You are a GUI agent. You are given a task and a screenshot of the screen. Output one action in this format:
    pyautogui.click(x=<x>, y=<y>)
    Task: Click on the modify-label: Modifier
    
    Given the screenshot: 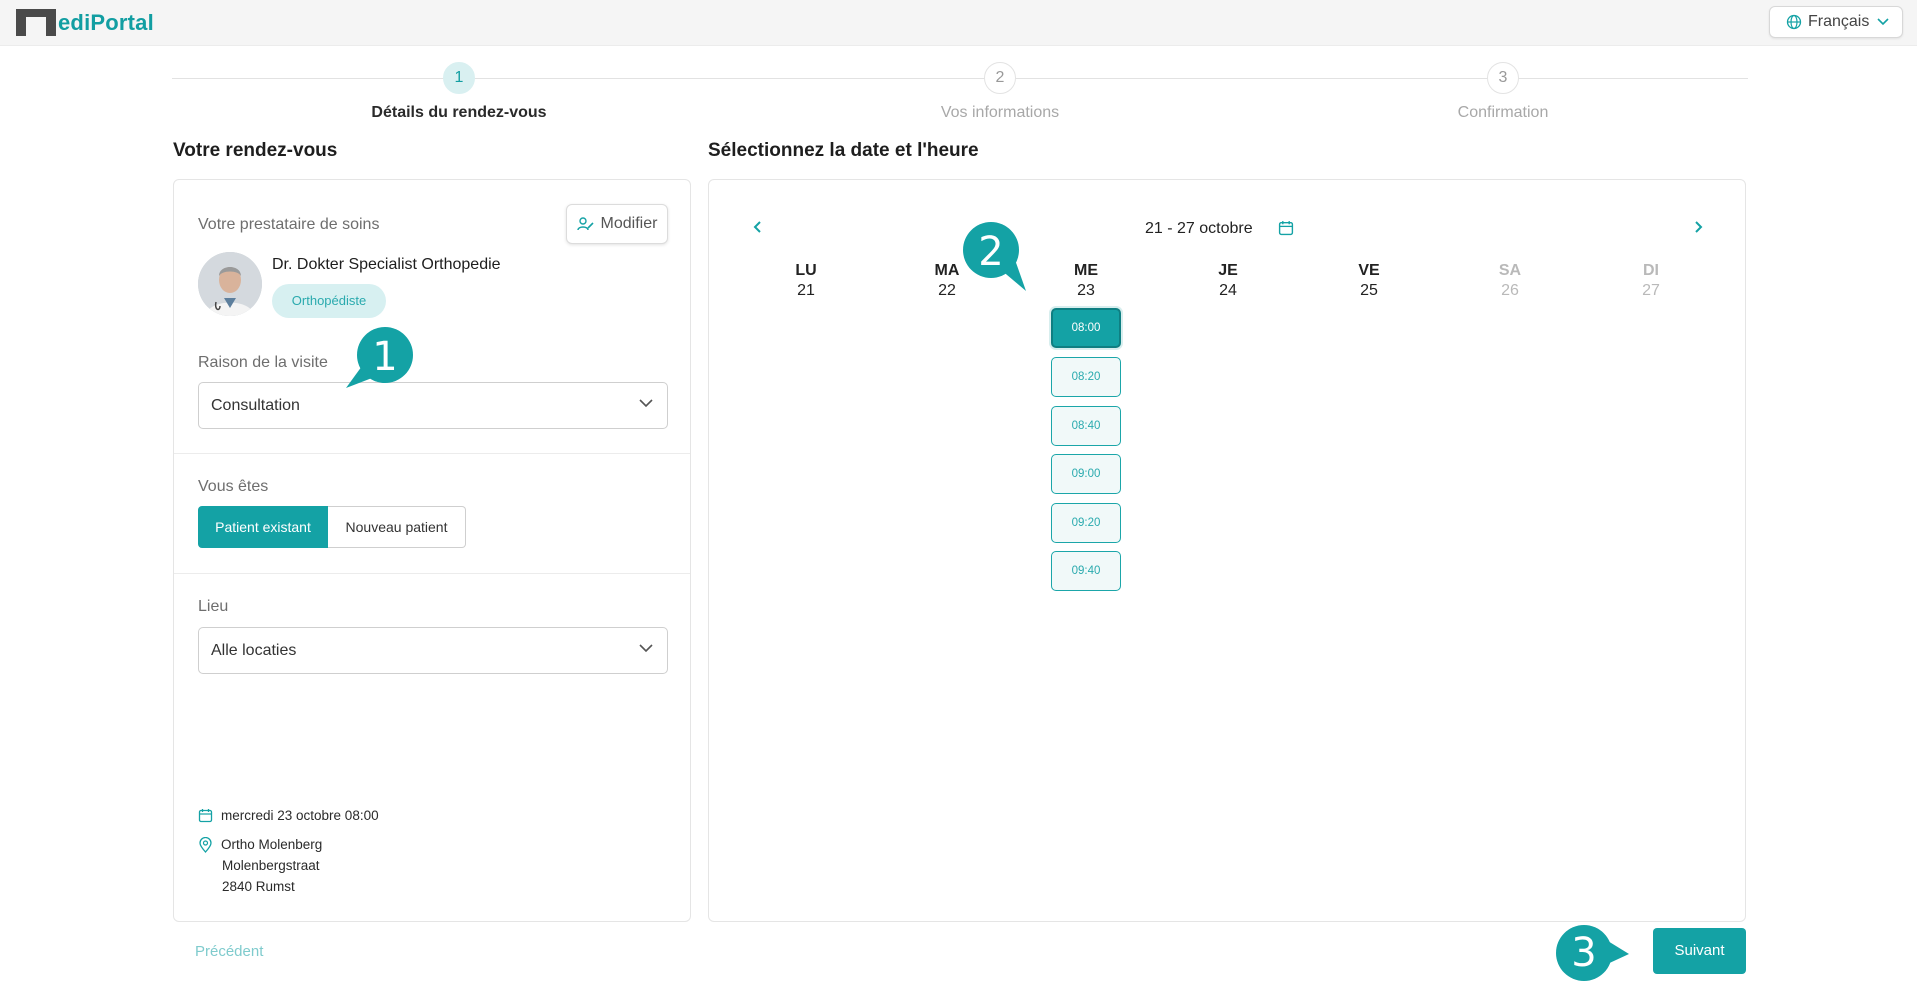 What is the action you would take?
    pyautogui.click(x=629, y=223)
    